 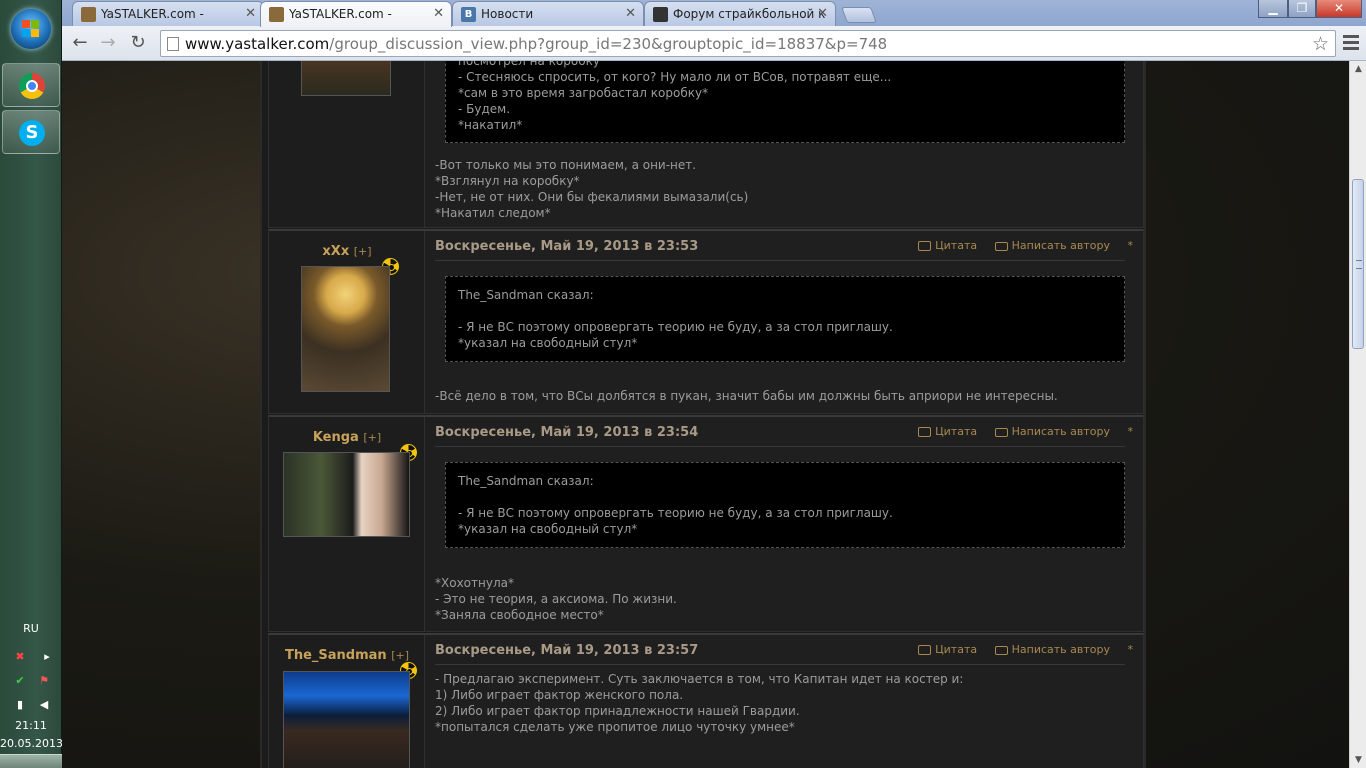 What do you see at coordinates (1351, 43) in the screenshot?
I see `chrome-menu-icon` at bounding box center [1351, 43].